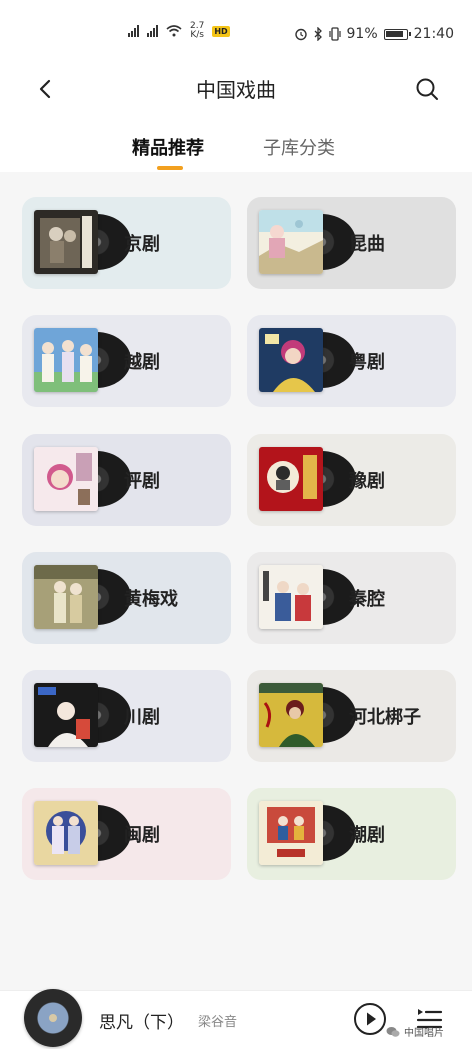 This screenshot has width=472, height=1049. I want to click on tab-featured: 精品推荐, so click(168, 147).